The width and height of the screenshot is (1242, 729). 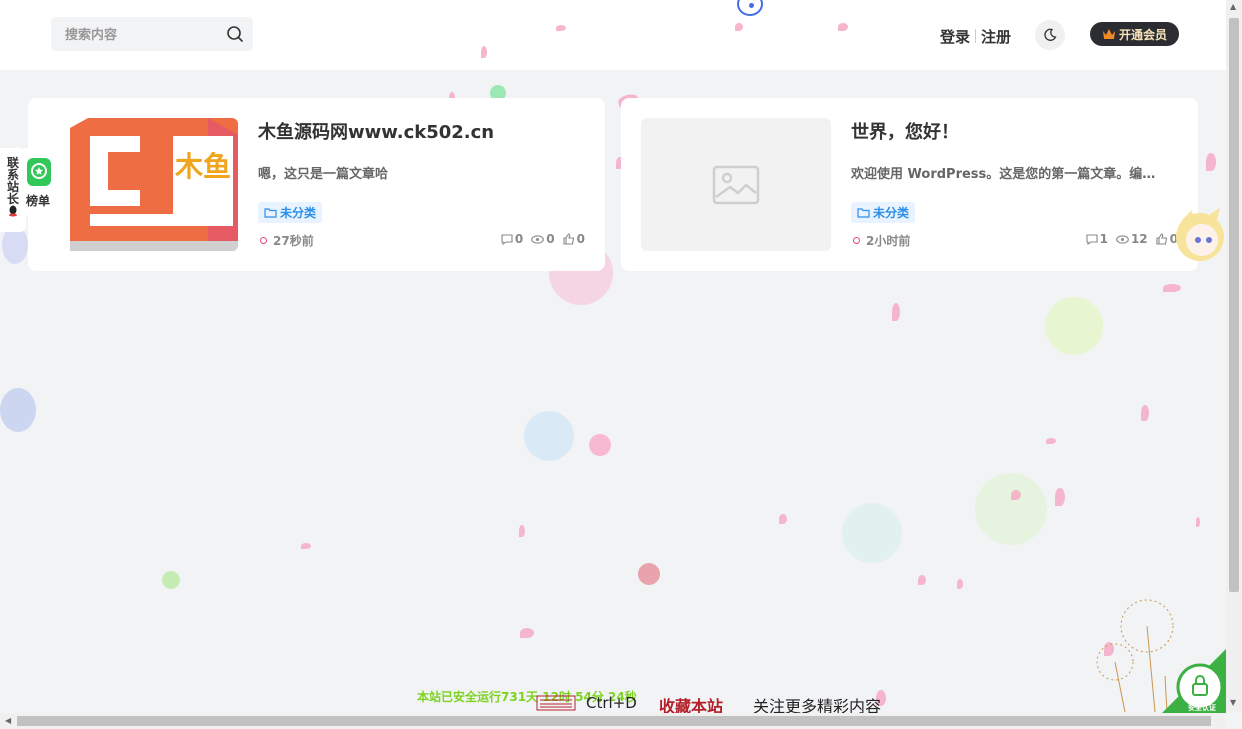 I want to click on mascot-character-image, so click(x=1200, y=234).